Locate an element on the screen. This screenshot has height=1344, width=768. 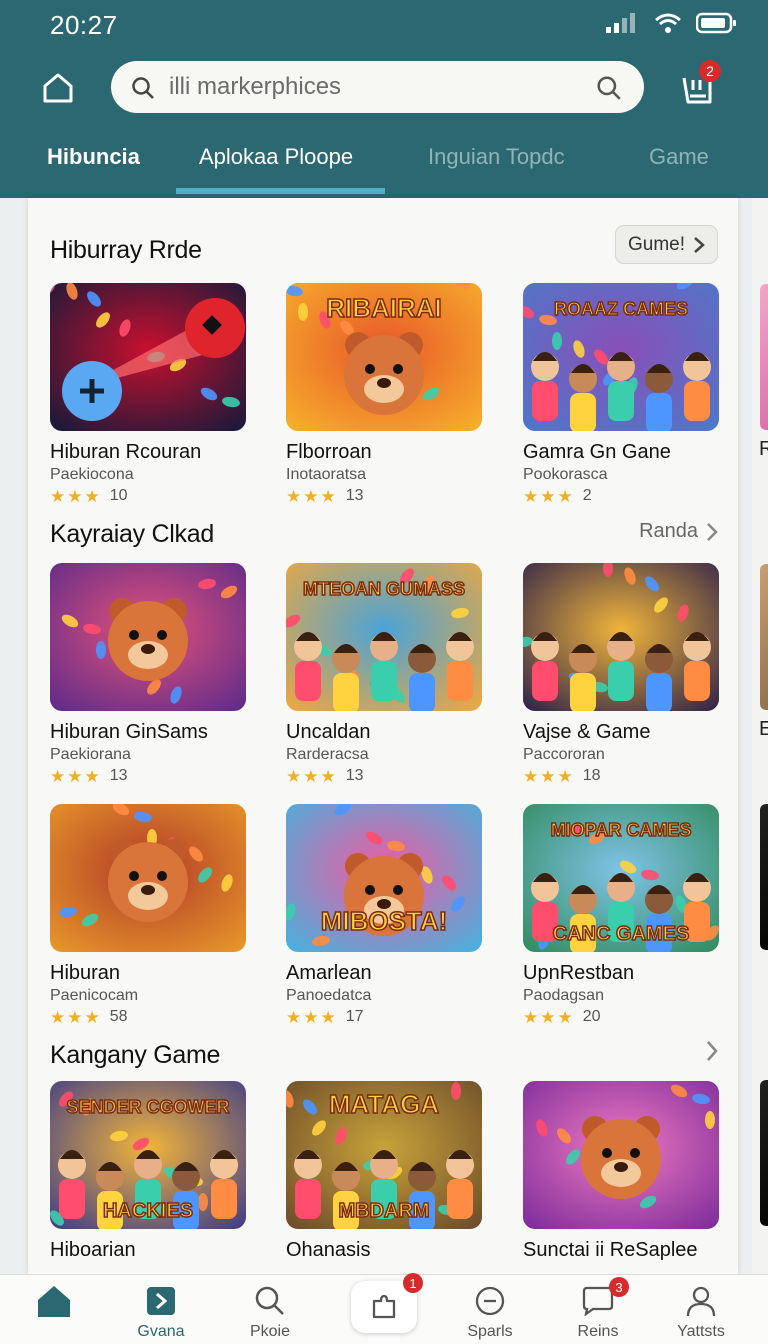
game-publisher: Paekiorana is located at coordinates (90, 754).